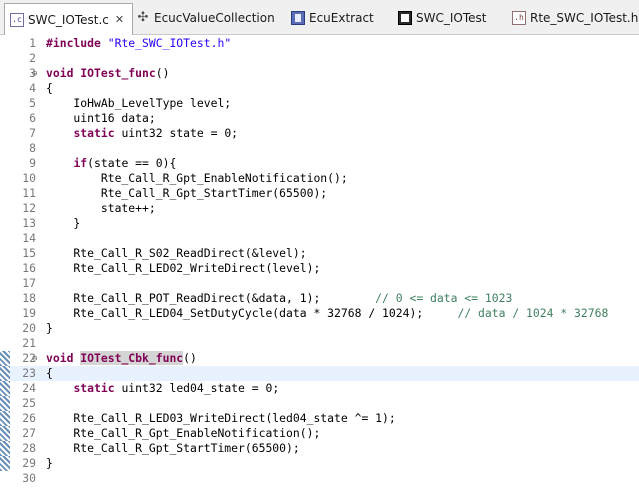 The height and width of the screenshot is (499, 639). What do you see at coordinates (319, 223) in the screenshot?
I see `code-line: 13 }` at bounding box center [319, 223].